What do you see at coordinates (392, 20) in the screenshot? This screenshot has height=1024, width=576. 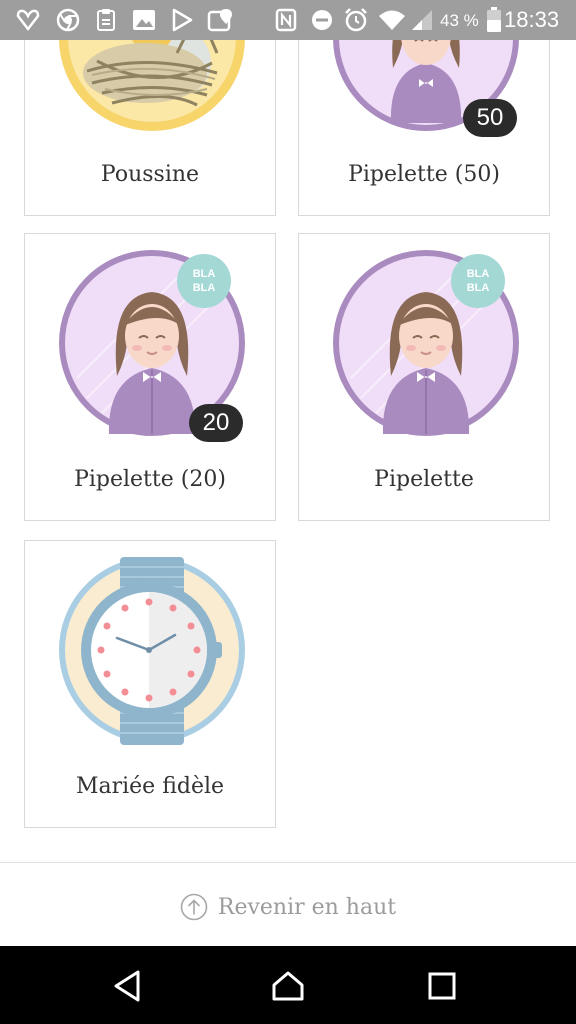 I see `wifi-icon` at bounding box center [392, 20].